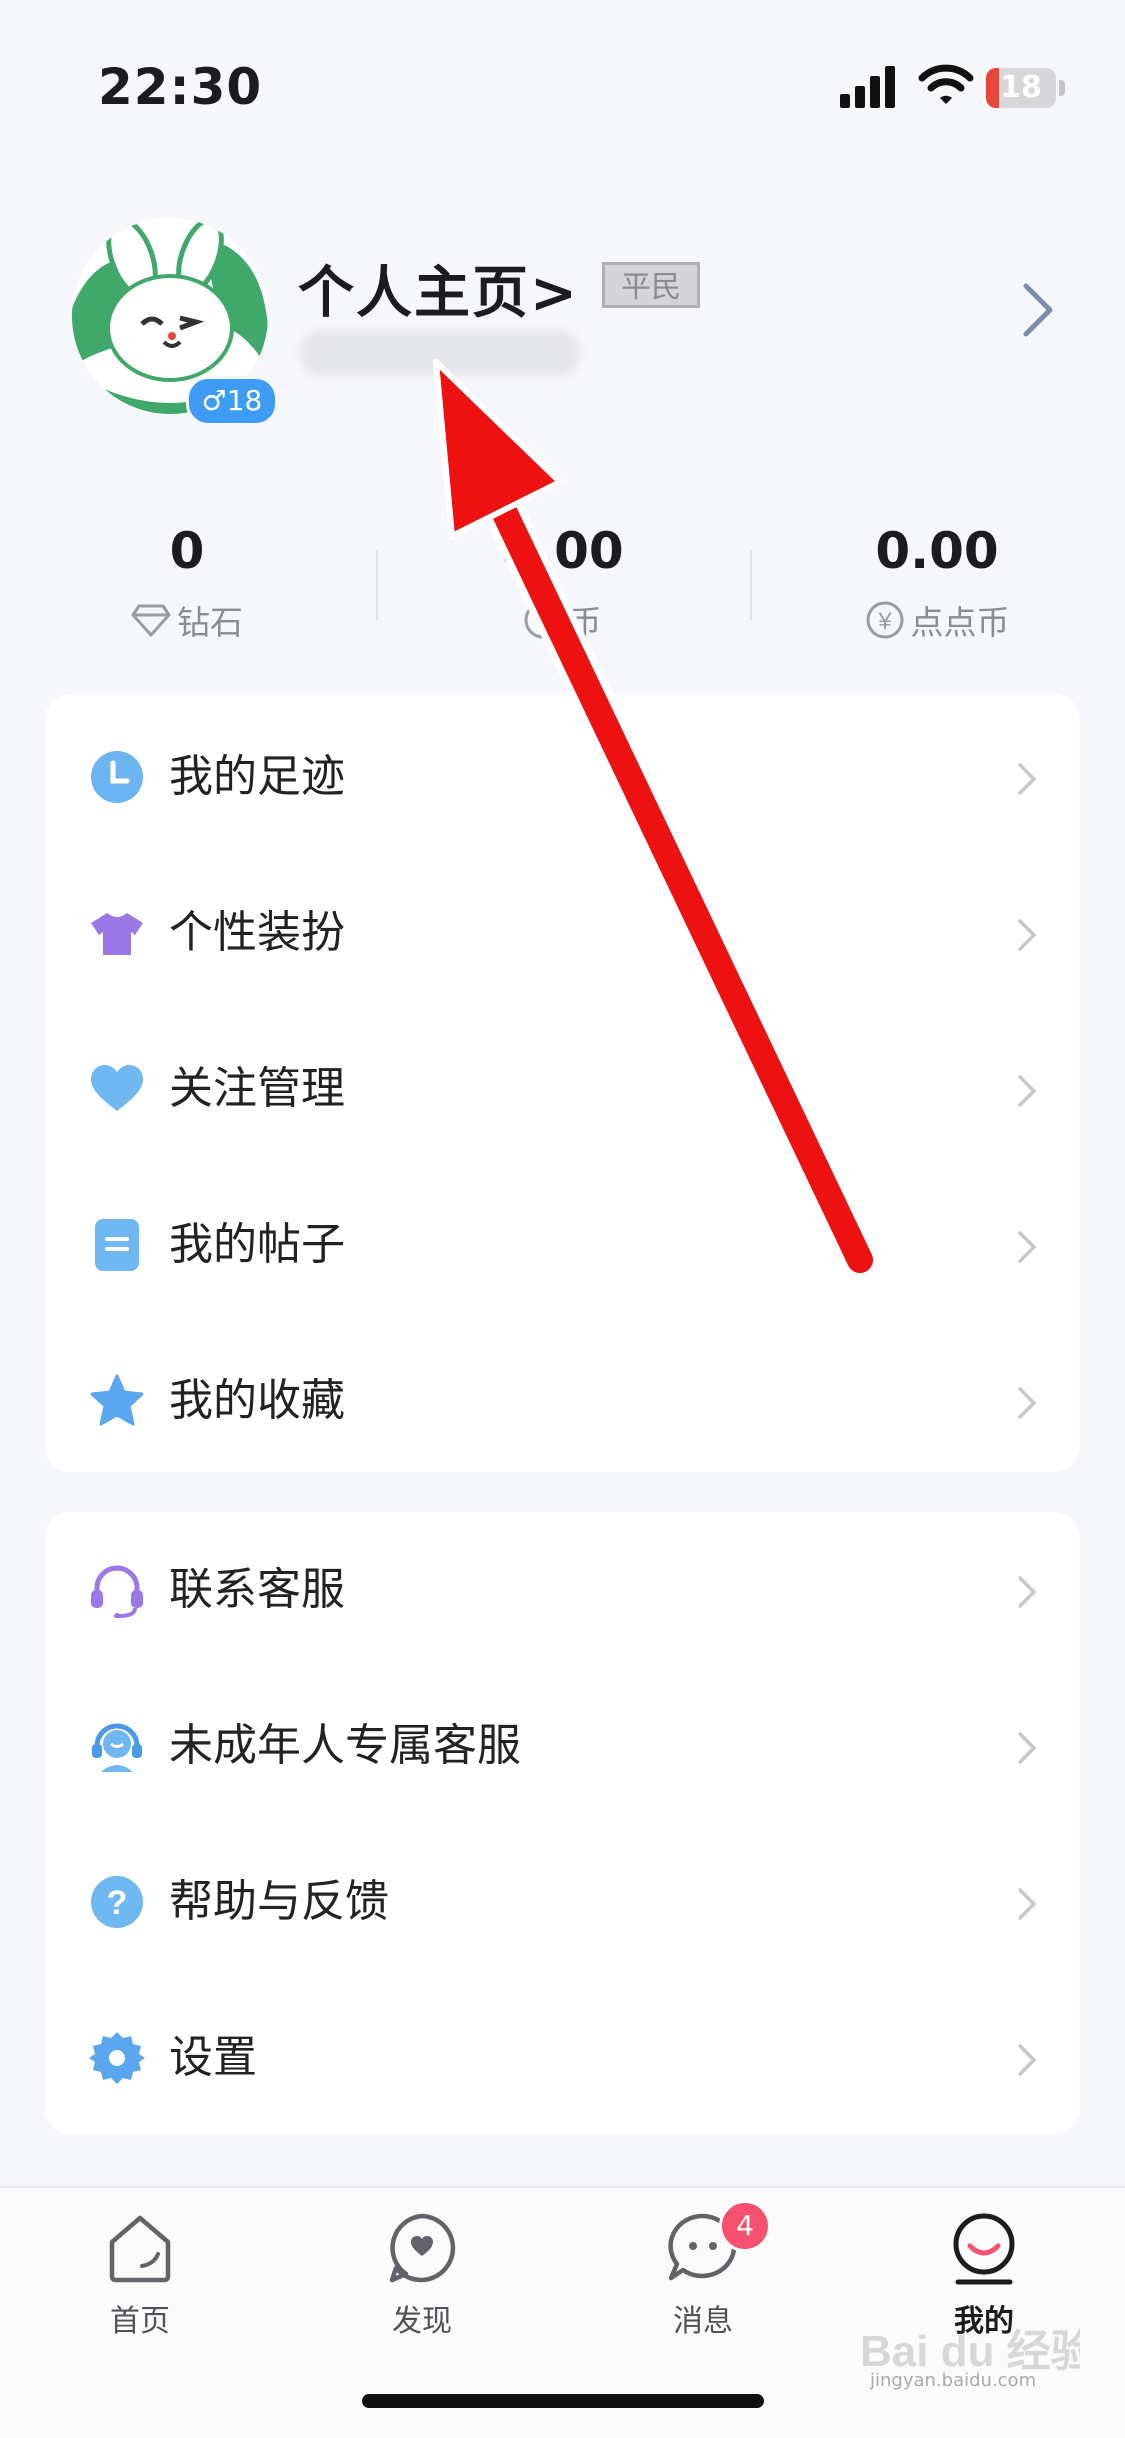 This screenshot has height=2438, width=1125. I want to click on stat-diandian-coin: 0.00 ¥ 点点币, so click(937, 585).